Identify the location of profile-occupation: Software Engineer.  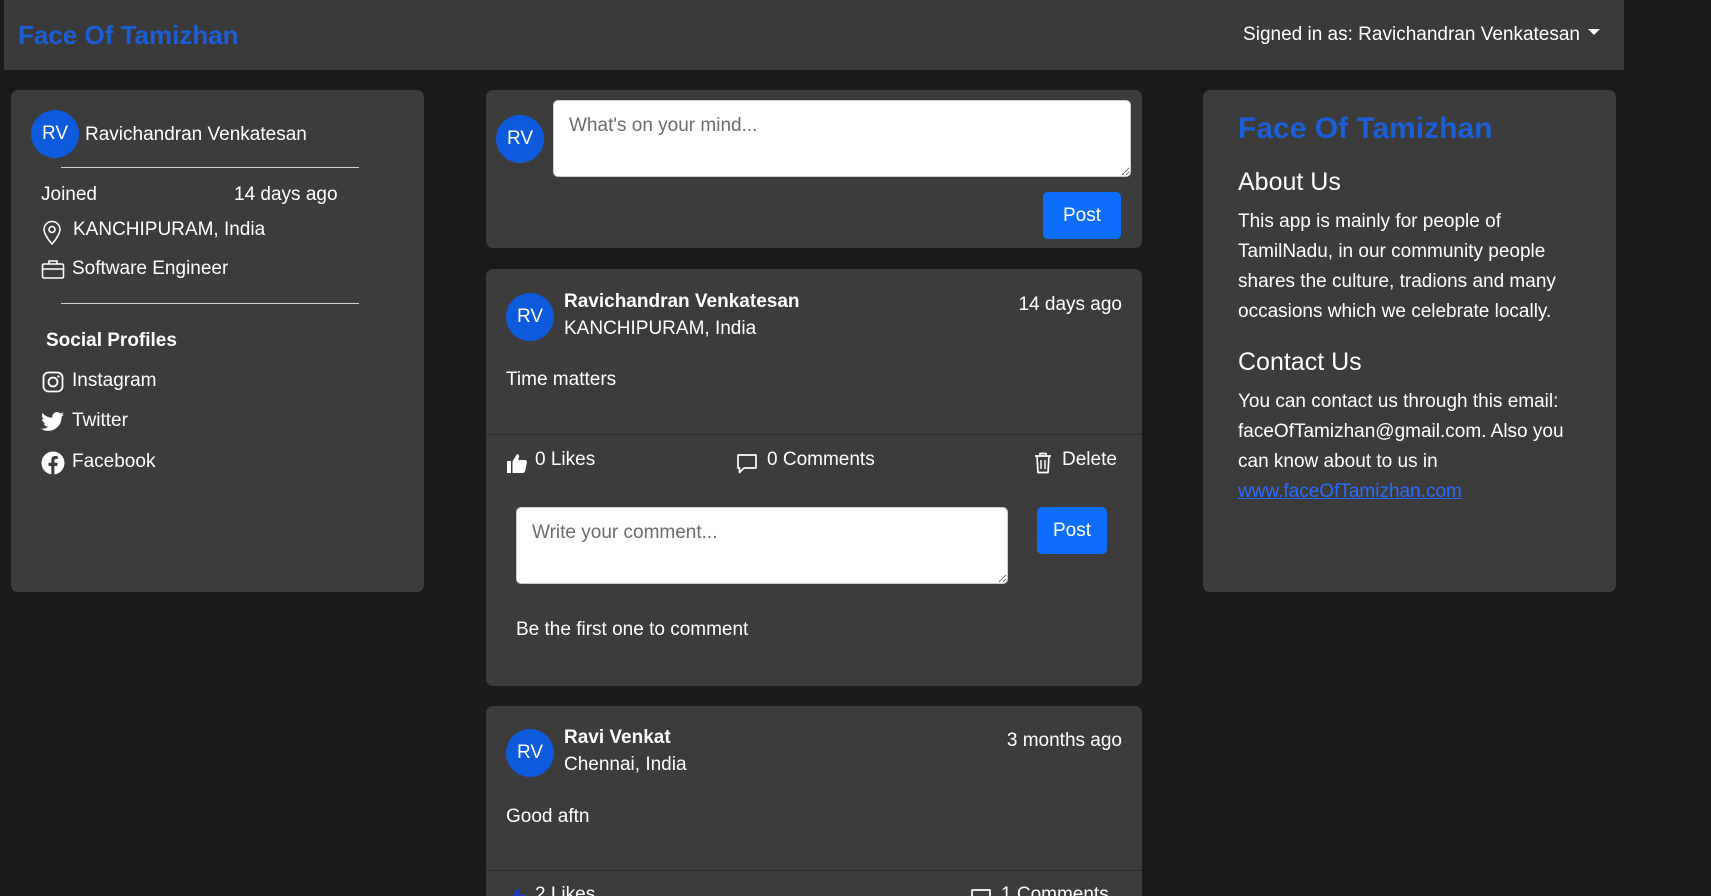
(150, 268).